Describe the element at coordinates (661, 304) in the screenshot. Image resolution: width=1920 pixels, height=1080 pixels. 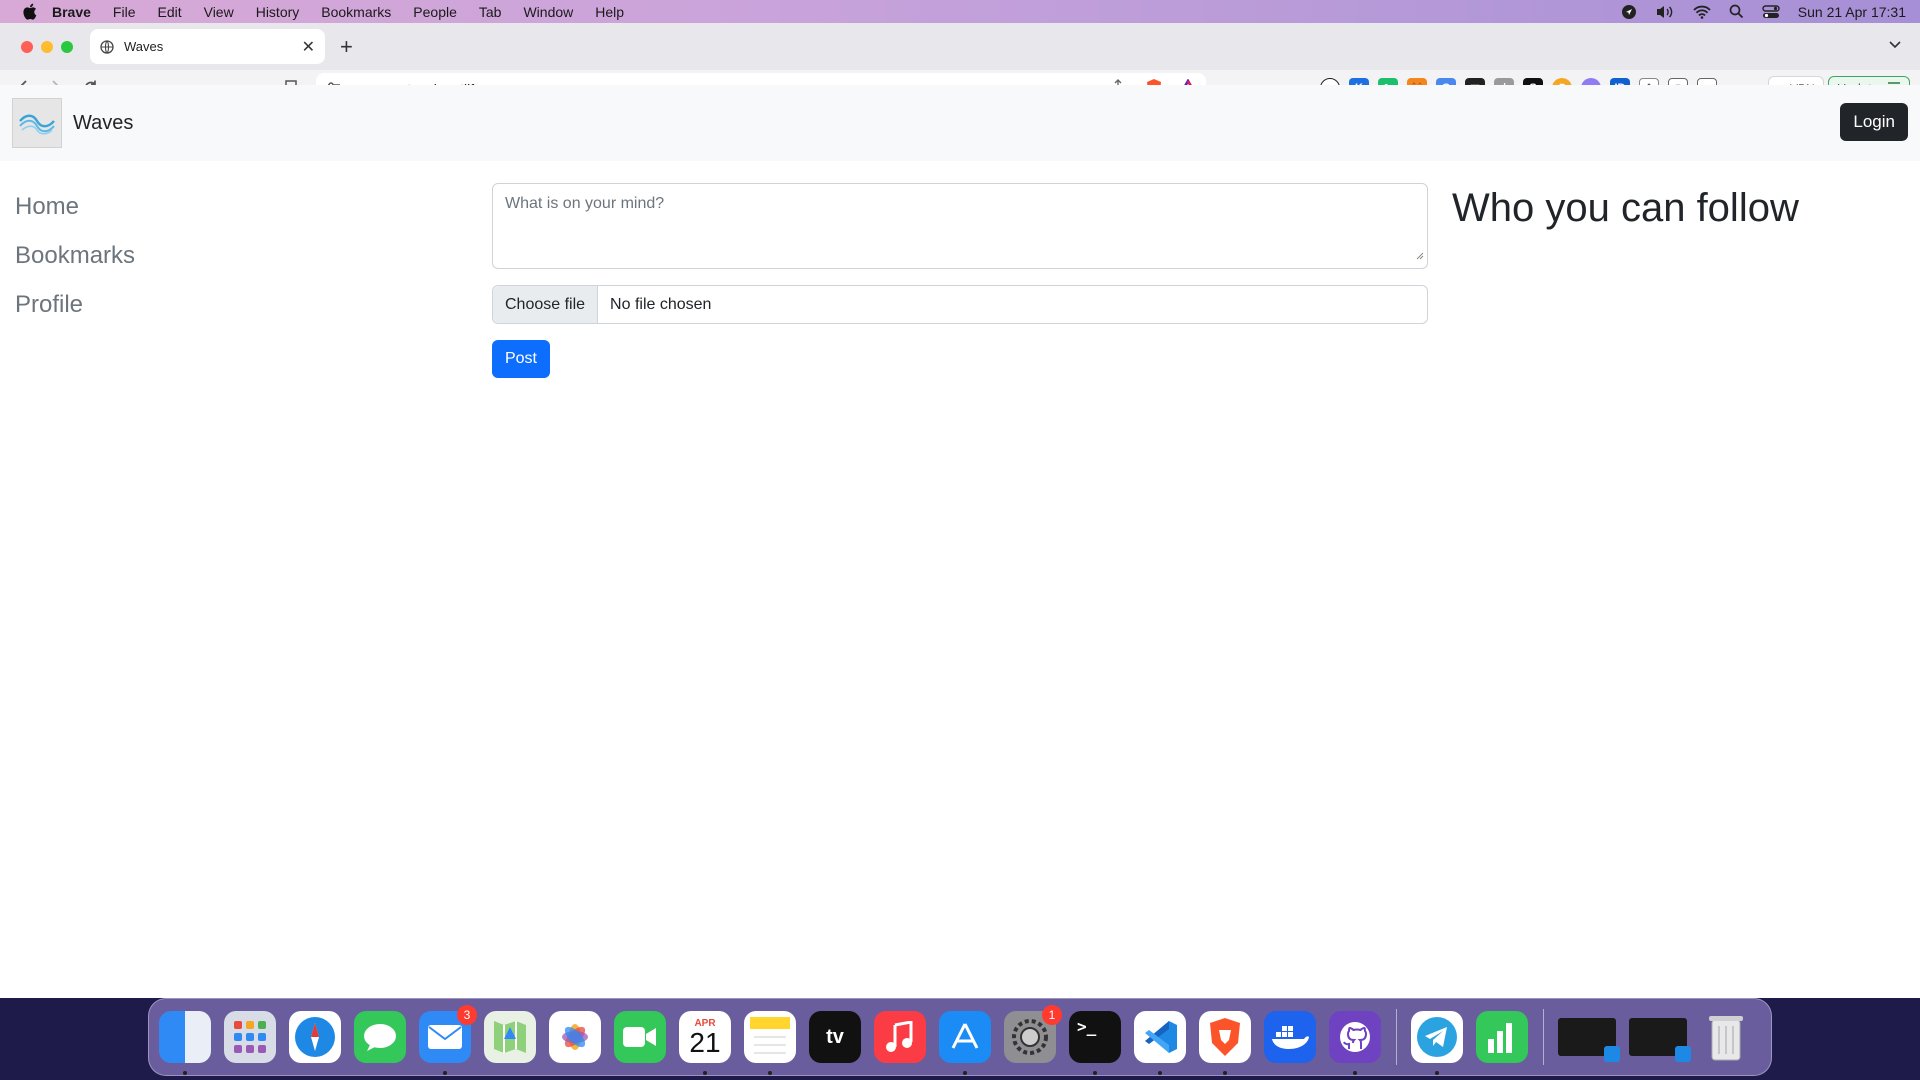
I see `file-status: No file chosen` at that location.